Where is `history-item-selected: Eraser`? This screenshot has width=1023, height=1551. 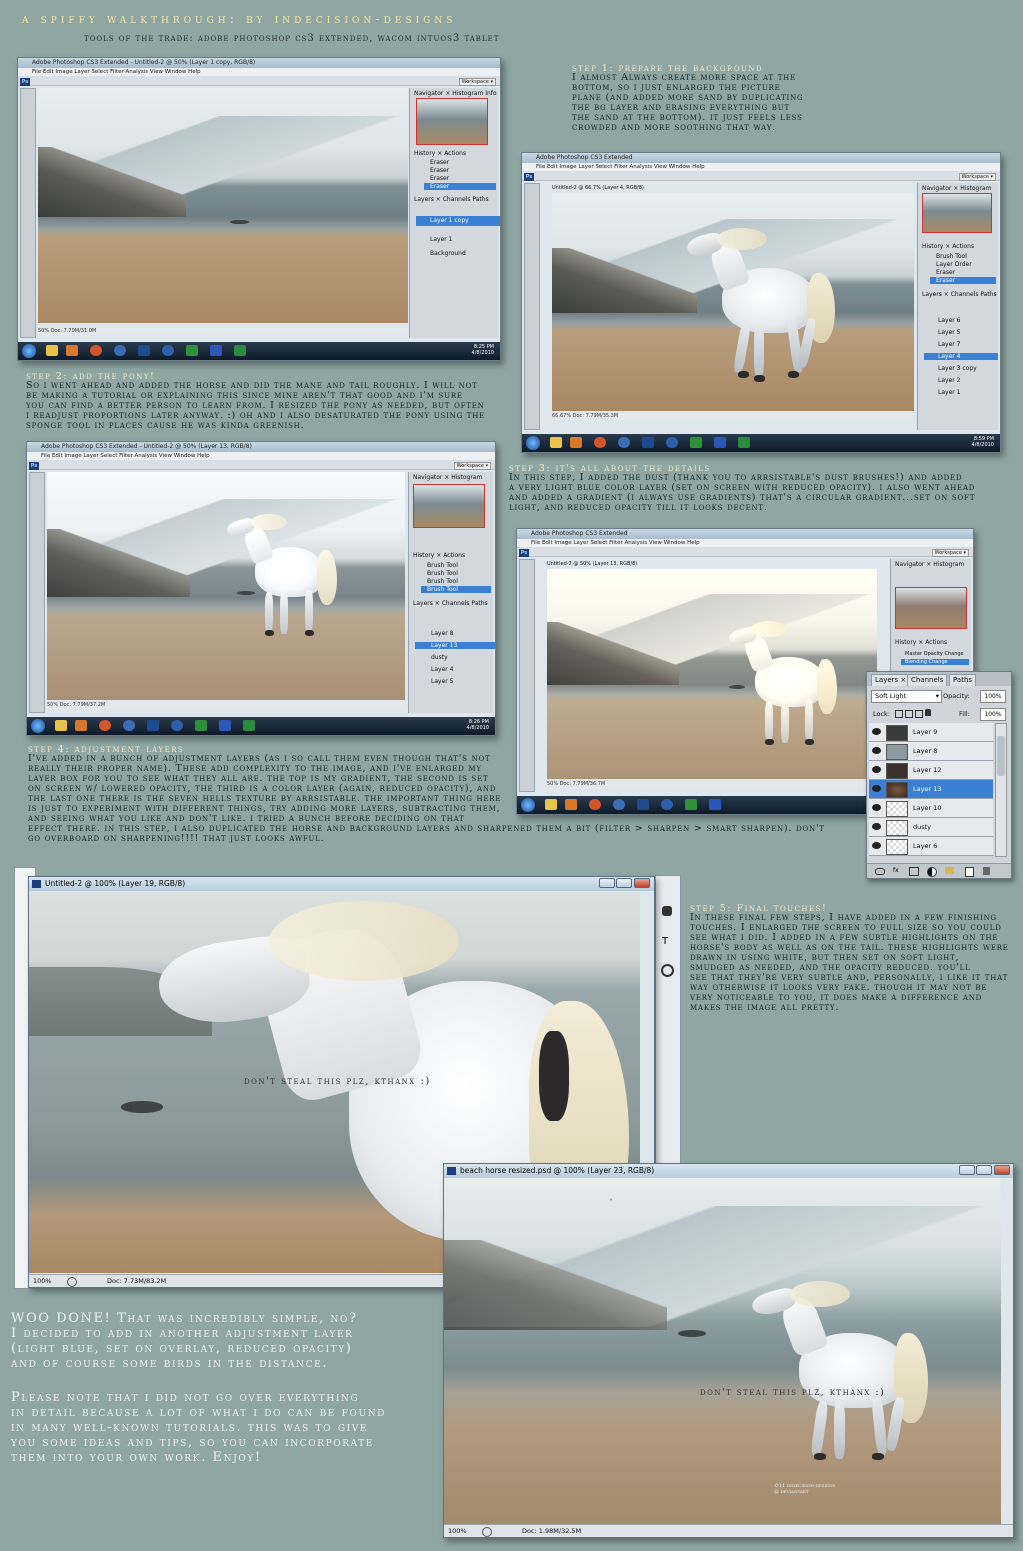 history-item-selected: Eraser is located at coordinates (460, 186).